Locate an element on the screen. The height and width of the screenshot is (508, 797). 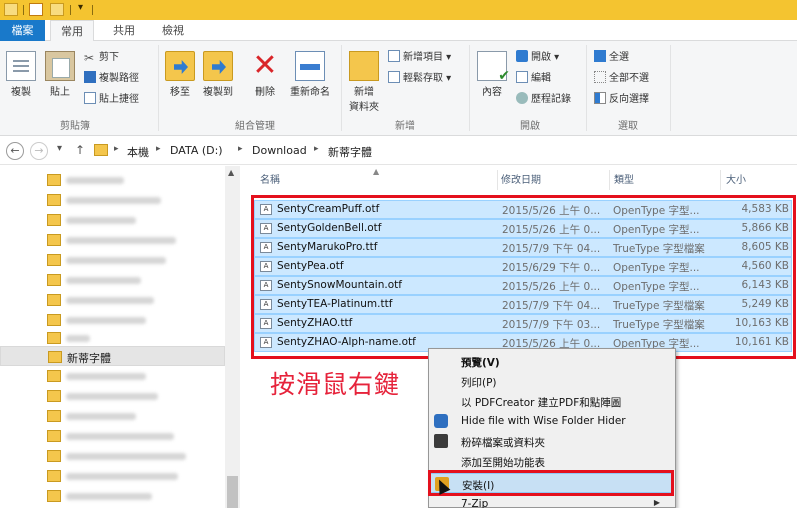
open-button: 開啟 ▾ is located at coordinates (537, 57).